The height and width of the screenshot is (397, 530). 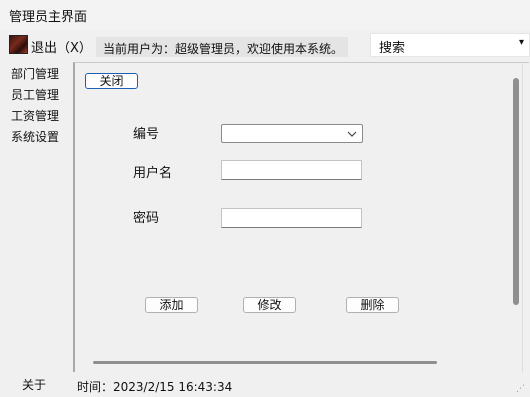 What do you see at coordinates (35, 115) in the screenshot?
I see `sidebar-item-salary: 工资管理` at bounding box center [35, 115].